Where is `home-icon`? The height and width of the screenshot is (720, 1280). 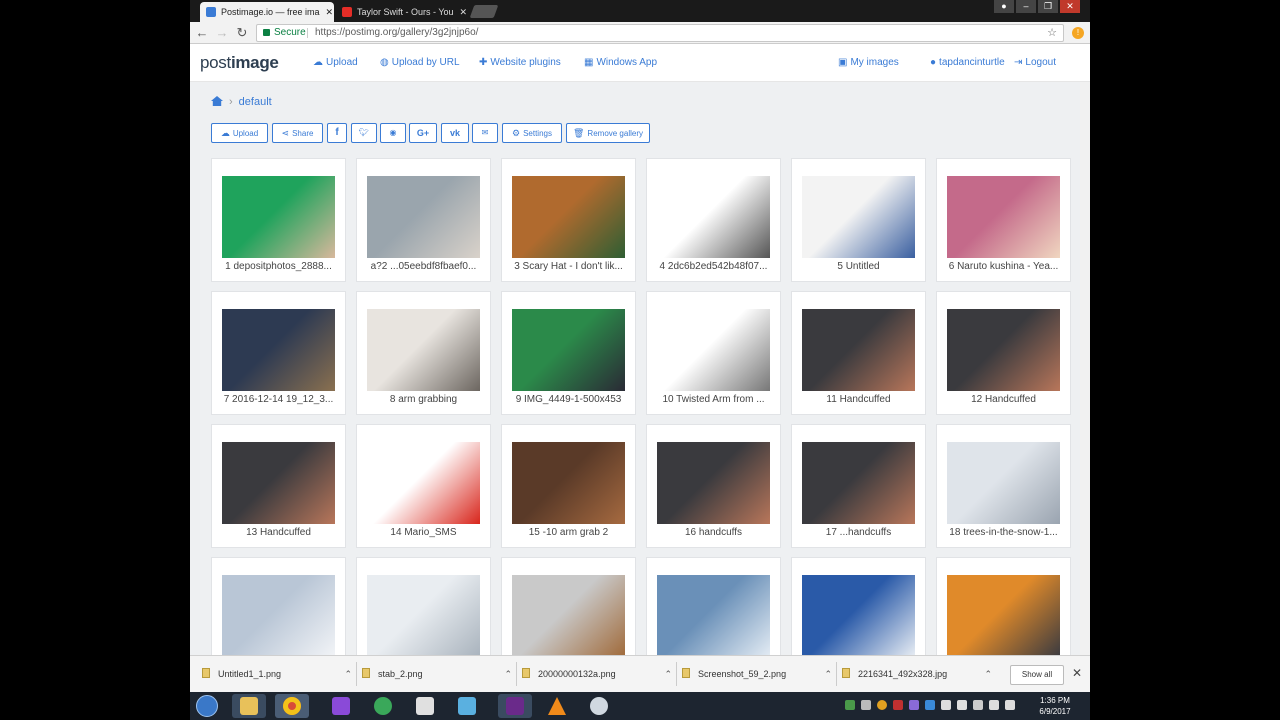
home-icon is located at coordinates (217, 101).